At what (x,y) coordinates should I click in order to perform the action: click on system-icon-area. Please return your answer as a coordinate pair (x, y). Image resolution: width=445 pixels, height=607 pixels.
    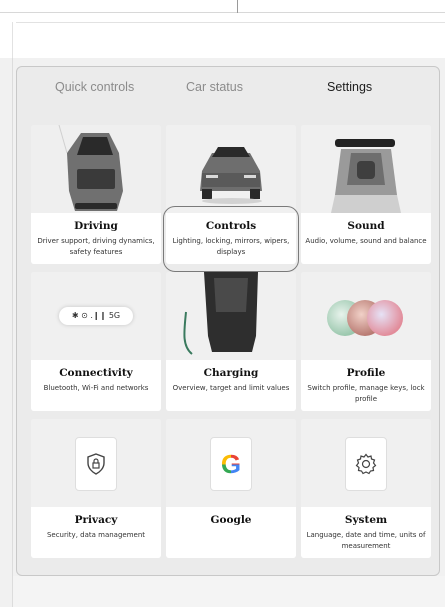
    Looking at the image, I should click on (366, 463).